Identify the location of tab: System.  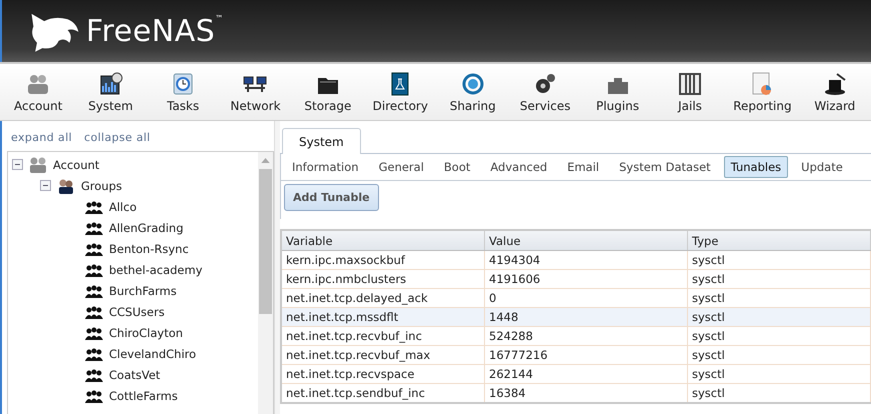
(321, 141).